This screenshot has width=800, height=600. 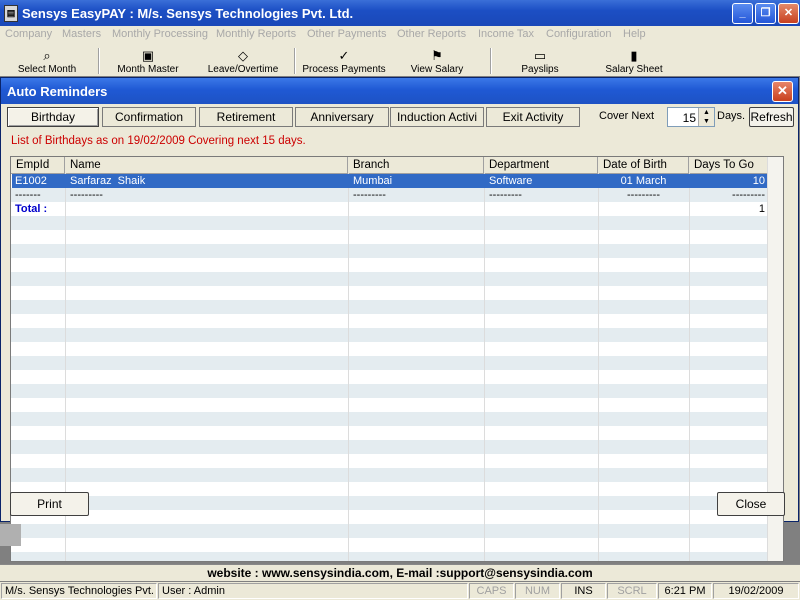 What do you see at coordinates (742, 13) in the screenshot?
I see `minimize-button: _` at bounding box center [742, 13].